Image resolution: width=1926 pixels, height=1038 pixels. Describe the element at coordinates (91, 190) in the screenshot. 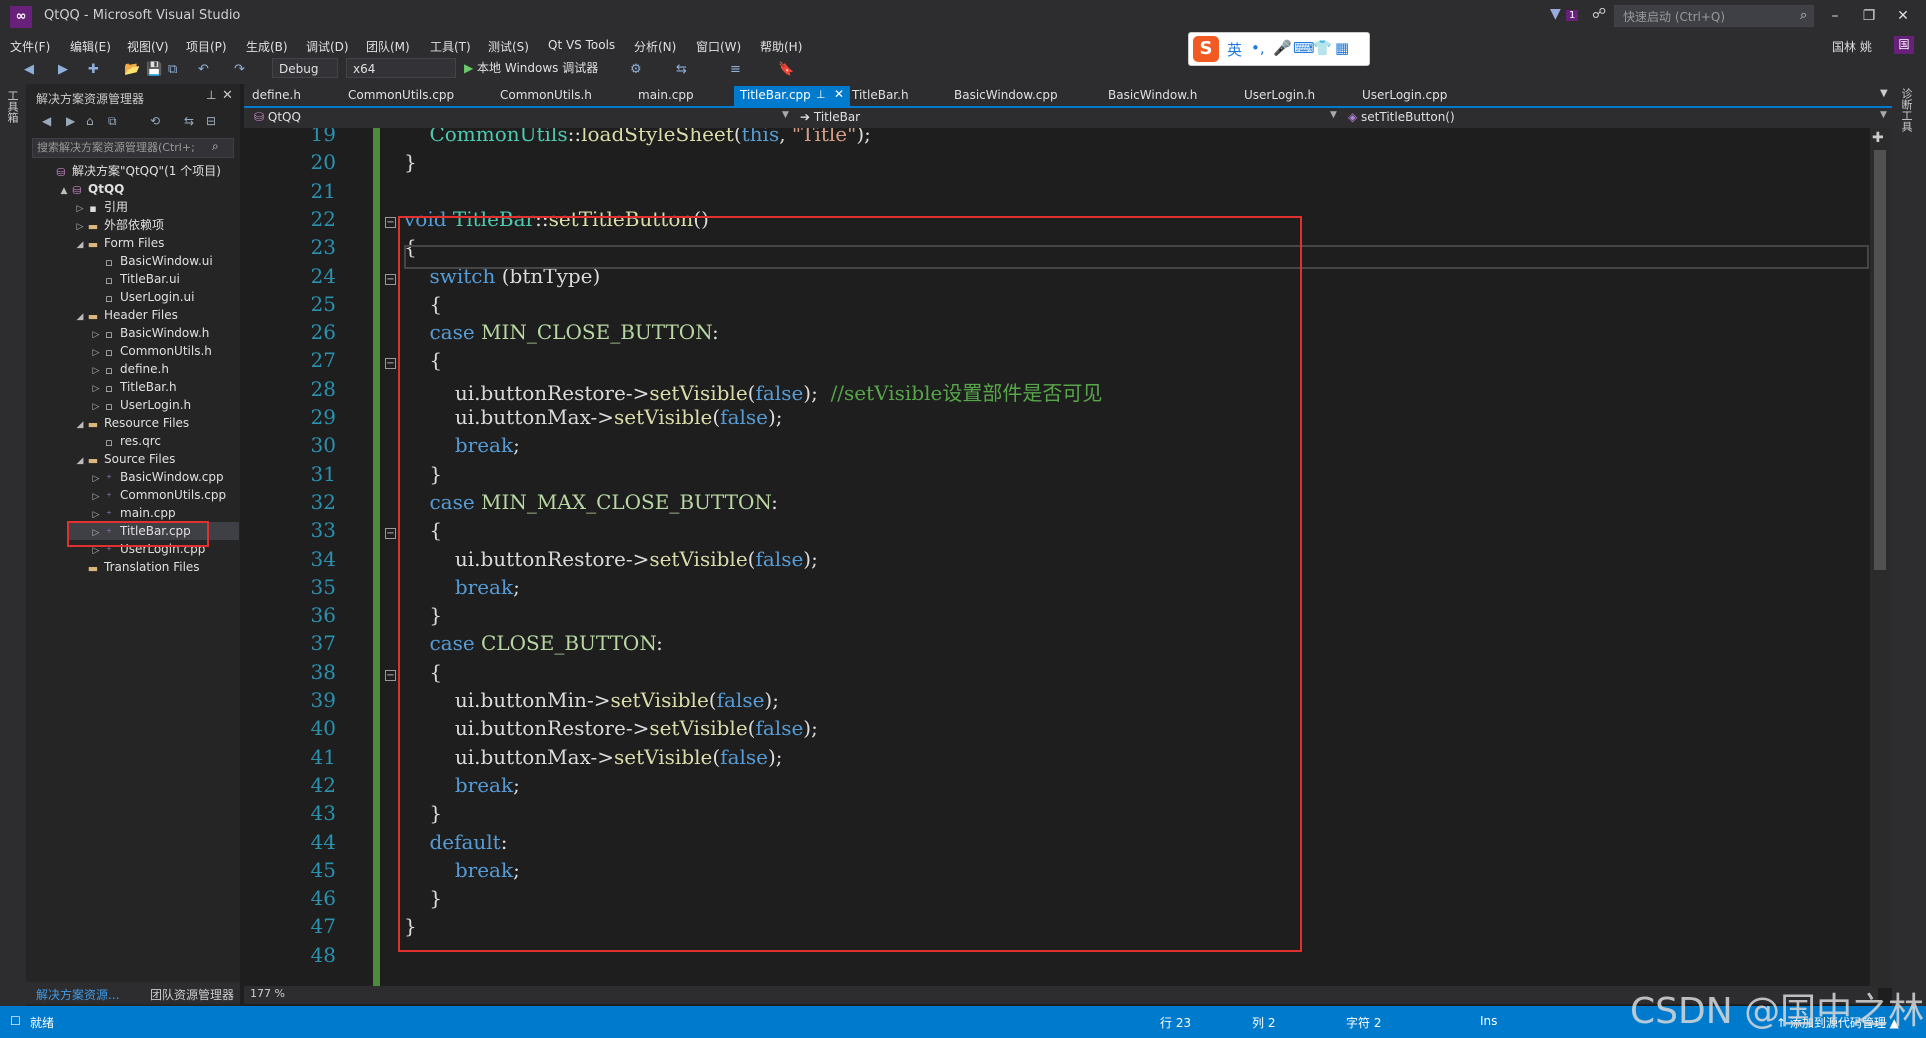

I see `tree-item: ▲ ⛁ QtQQ` at that location.